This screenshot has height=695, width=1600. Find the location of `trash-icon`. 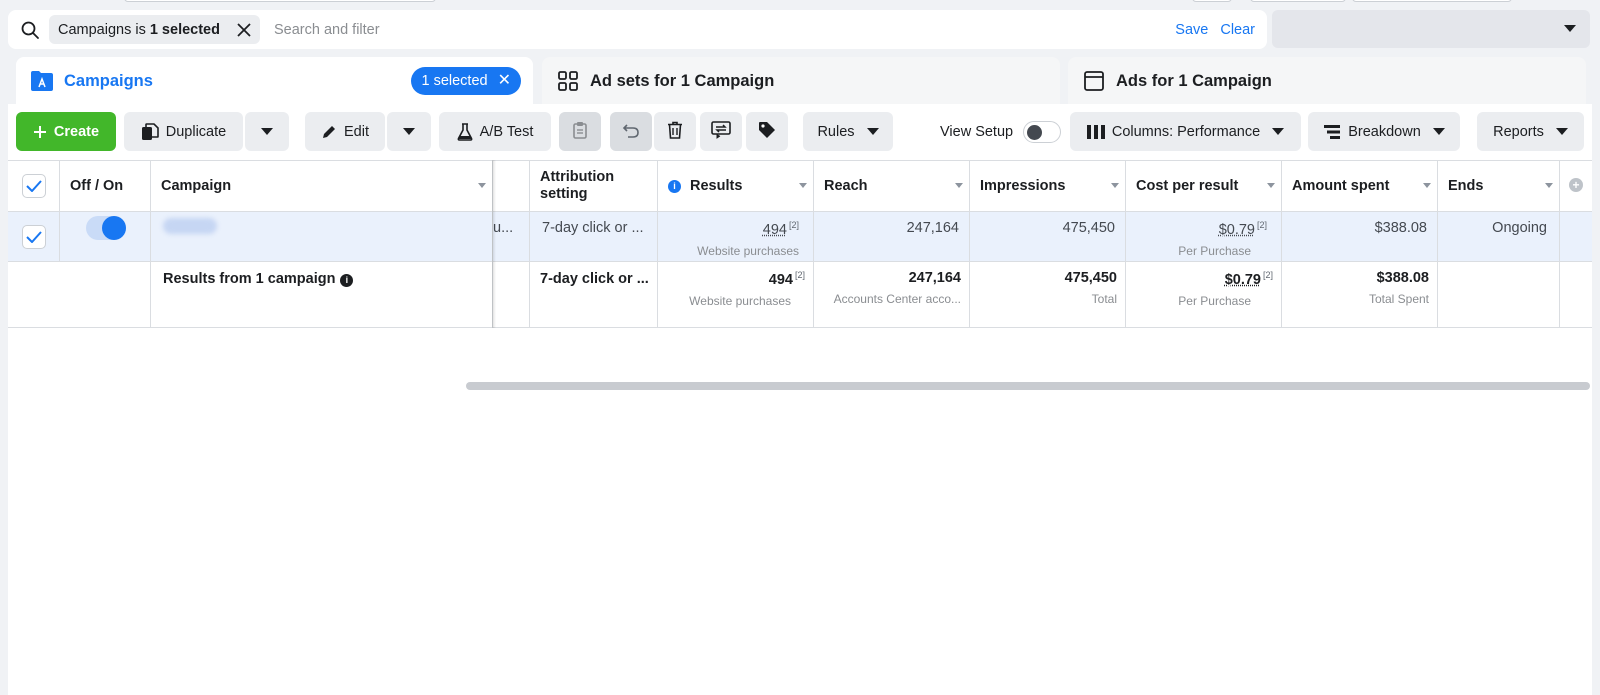

trash-icon is located at coordinates (675, 132).